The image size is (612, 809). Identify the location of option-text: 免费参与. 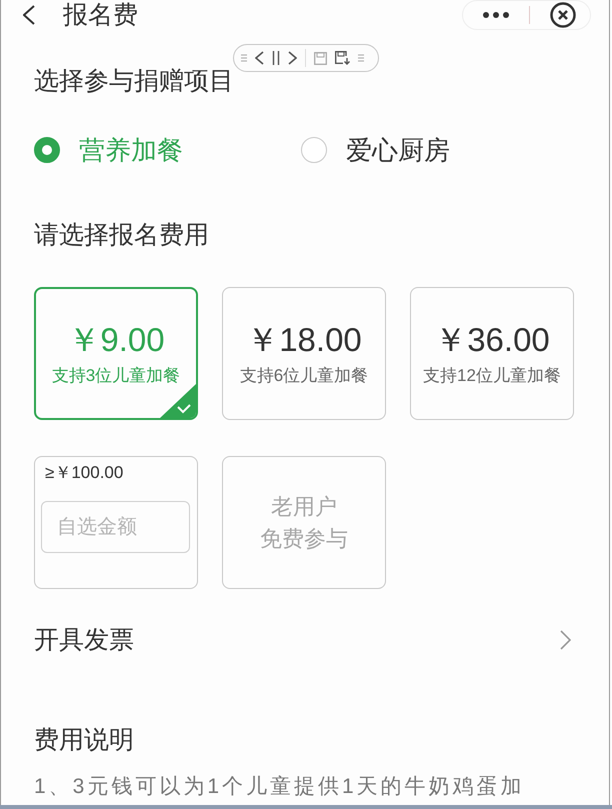
(304, 538).